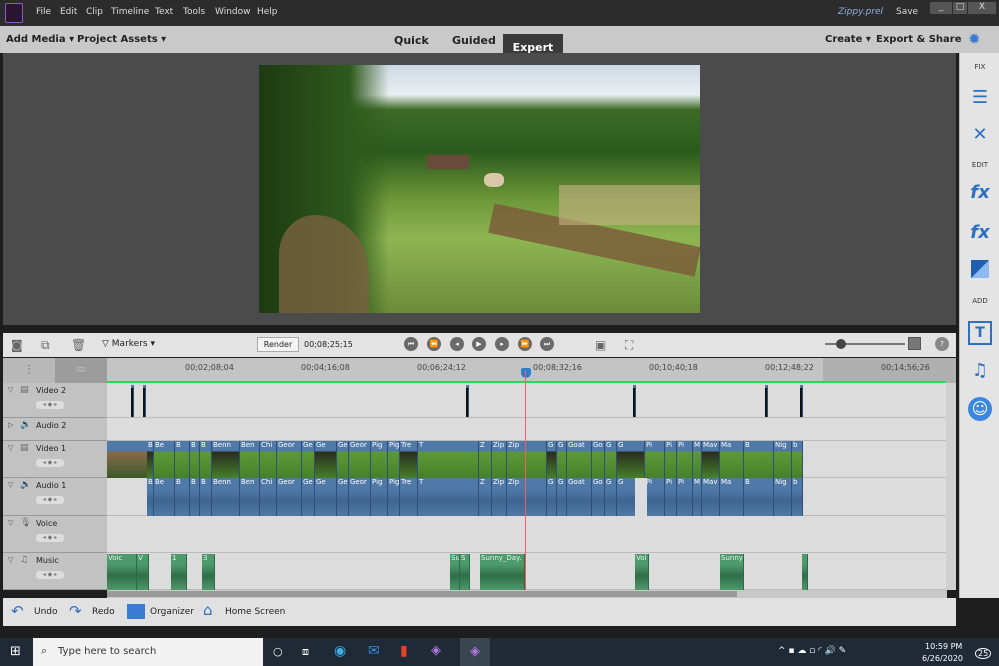 The image size is (999, 666). Describe the element at coordinates (75, 611) in the screenshot. I see `redo-icon: ↷` at that location.